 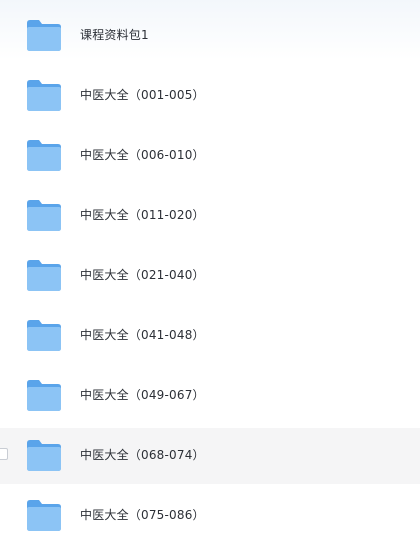 What do you see at coordinates (210, 36) in the screenshot?
I see `list-item: 课程资料包1` at bounding box center [210, 36].